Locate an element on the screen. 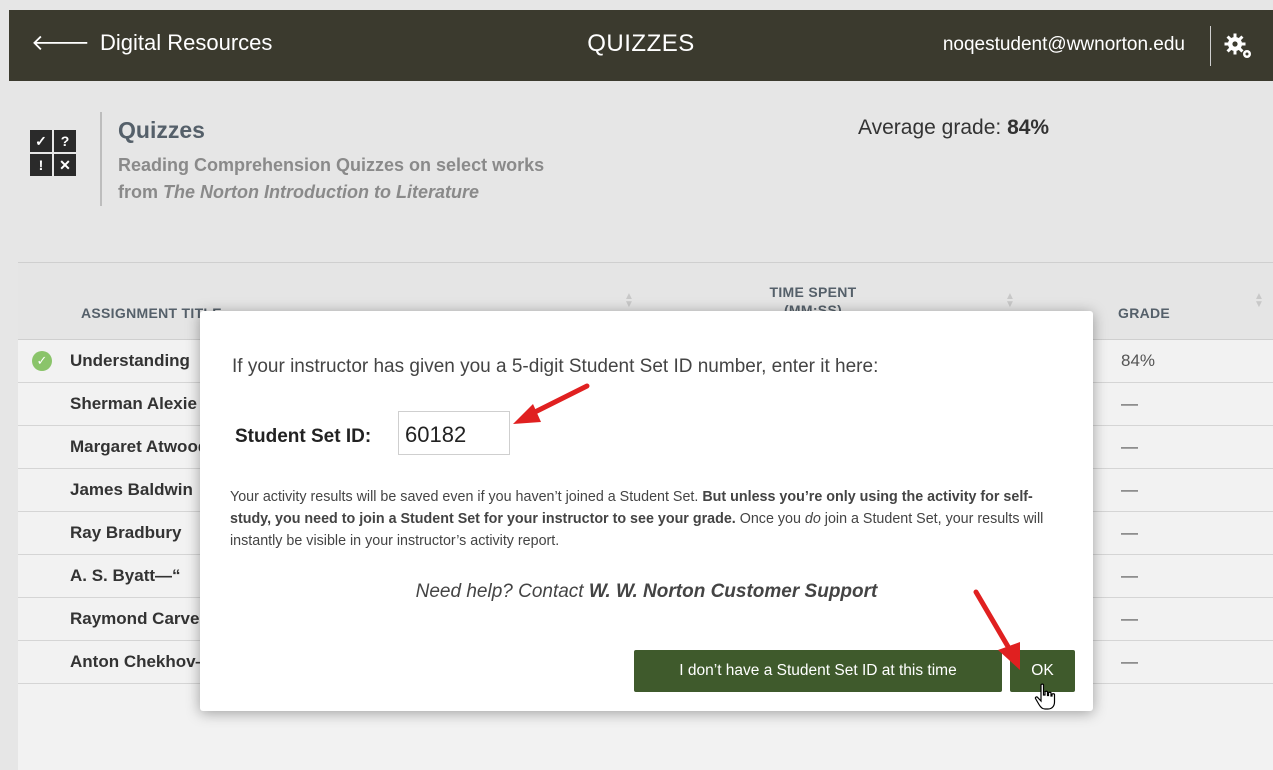  col-time-line-1: TIME SPENT is located at coordinates (813, 292).